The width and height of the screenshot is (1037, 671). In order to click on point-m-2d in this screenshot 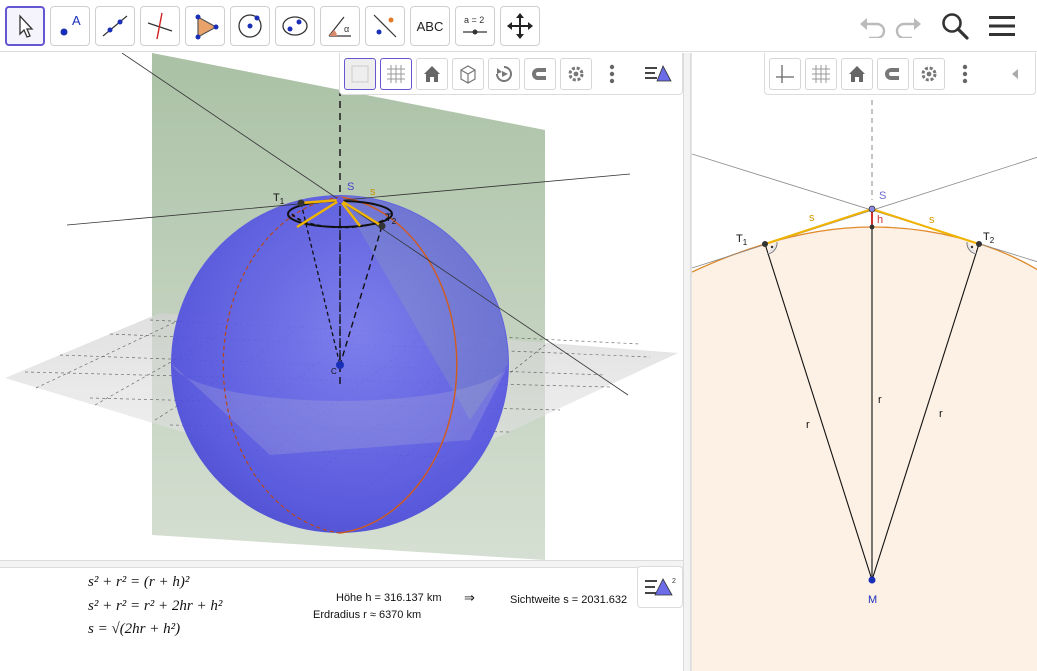, I will do `click(872, 580)`.